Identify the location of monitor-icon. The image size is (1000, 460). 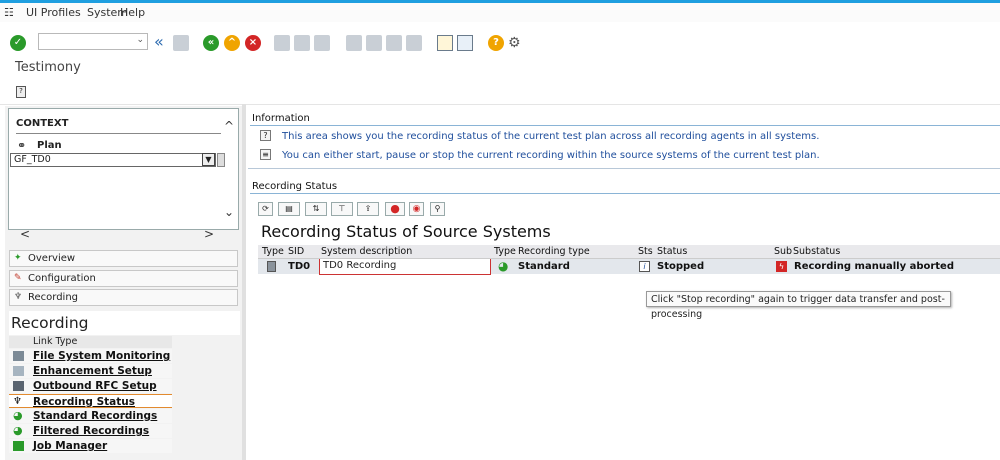
(18, 356).